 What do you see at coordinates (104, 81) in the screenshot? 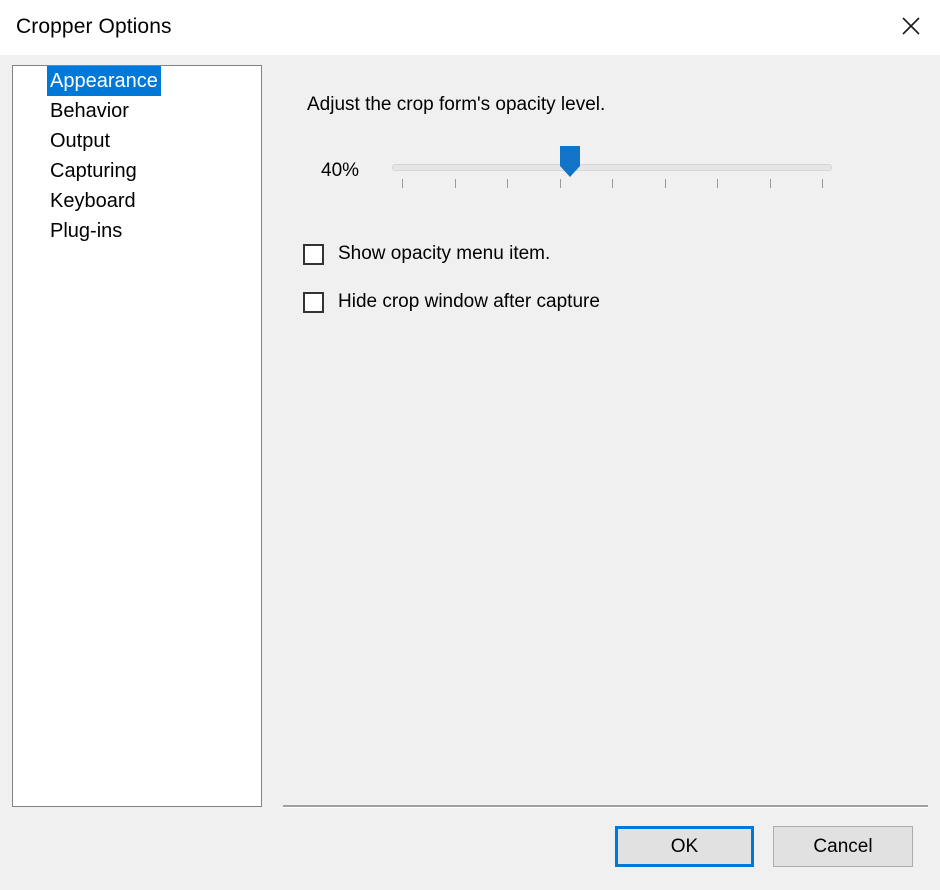
I see `category-item-label: Appearance` at bounding box center [104, 81].